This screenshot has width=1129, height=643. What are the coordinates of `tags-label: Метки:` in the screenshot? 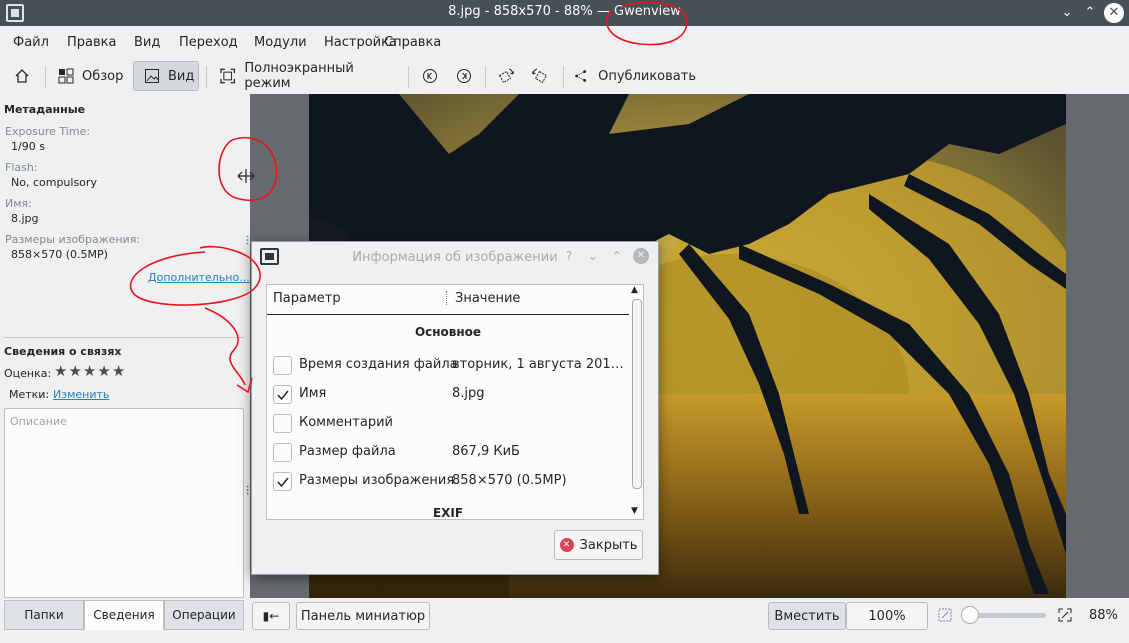 It's located at (29, 394).